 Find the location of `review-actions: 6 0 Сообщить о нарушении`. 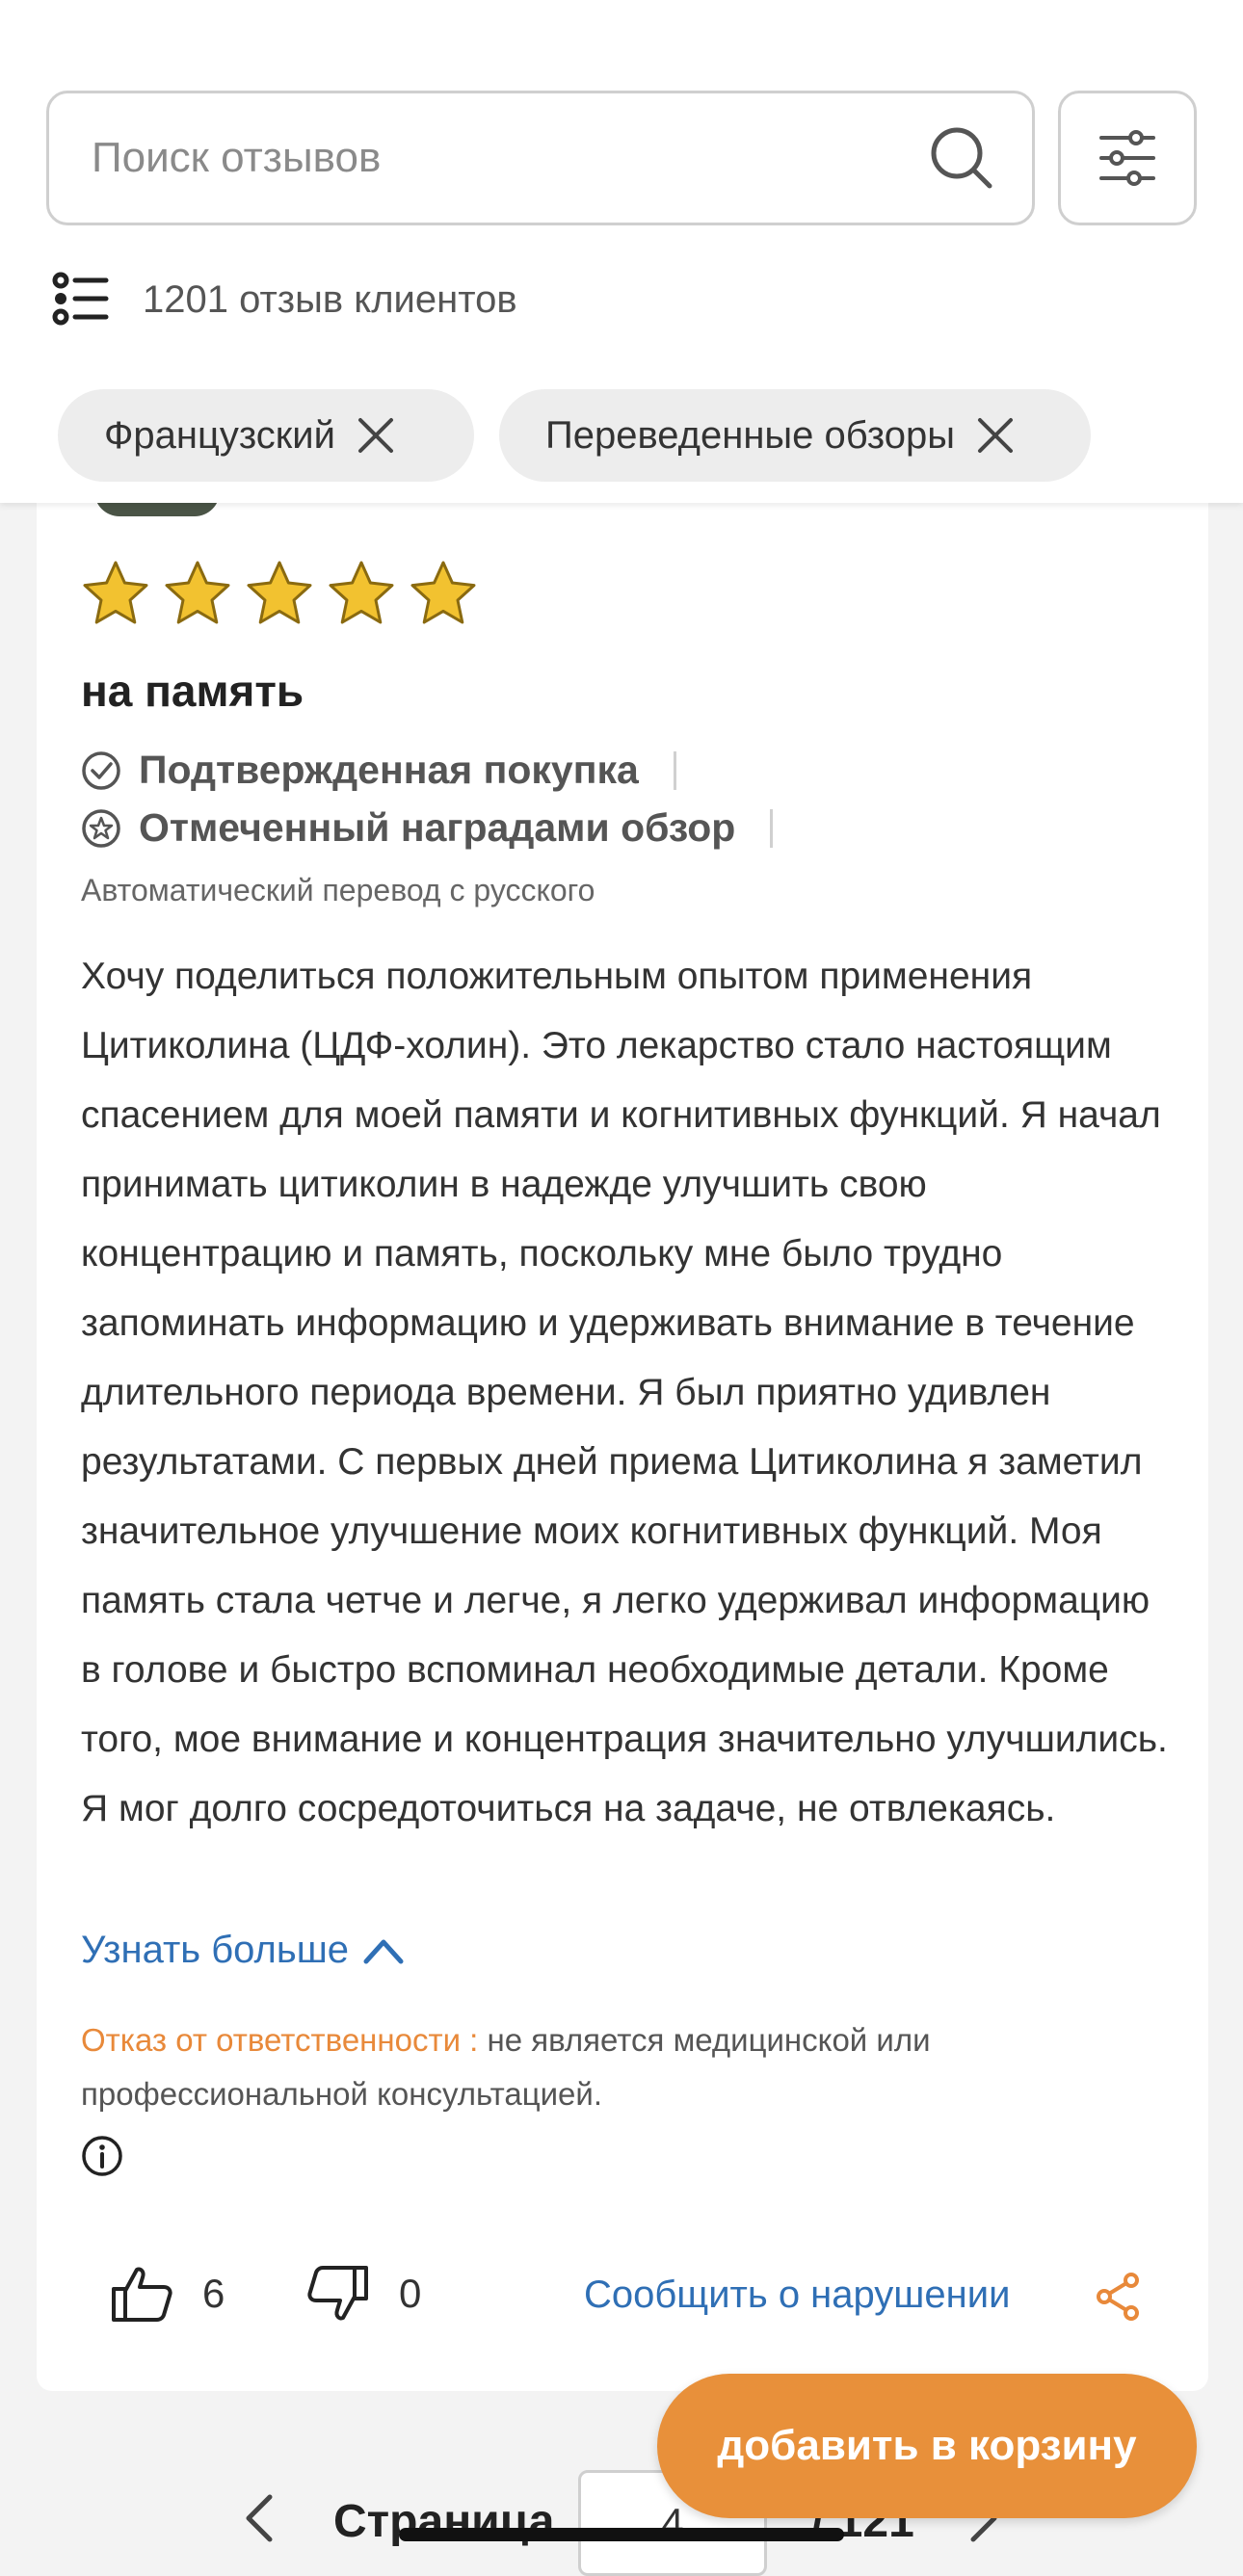

review-actions: 6 0 Сообщить о нарушении is located at coordinates (622, 2303).